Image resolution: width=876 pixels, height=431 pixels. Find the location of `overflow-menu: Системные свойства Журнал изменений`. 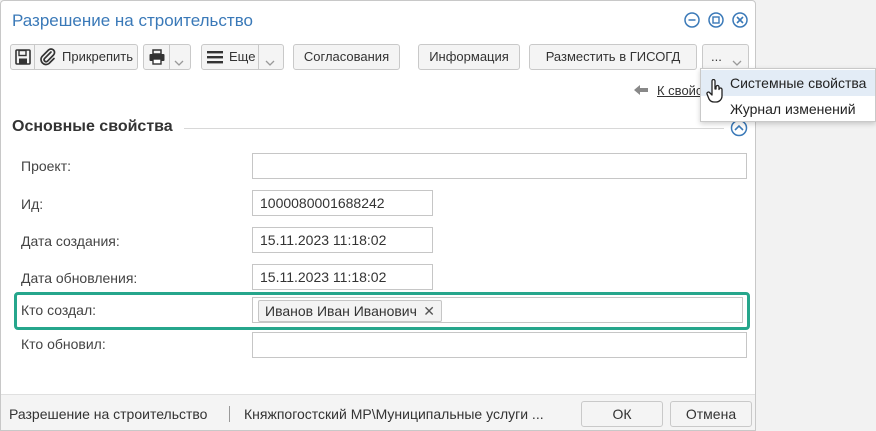

overflow-menu: Системные свойства Журнал изменений is located at coordinates (788, 95).